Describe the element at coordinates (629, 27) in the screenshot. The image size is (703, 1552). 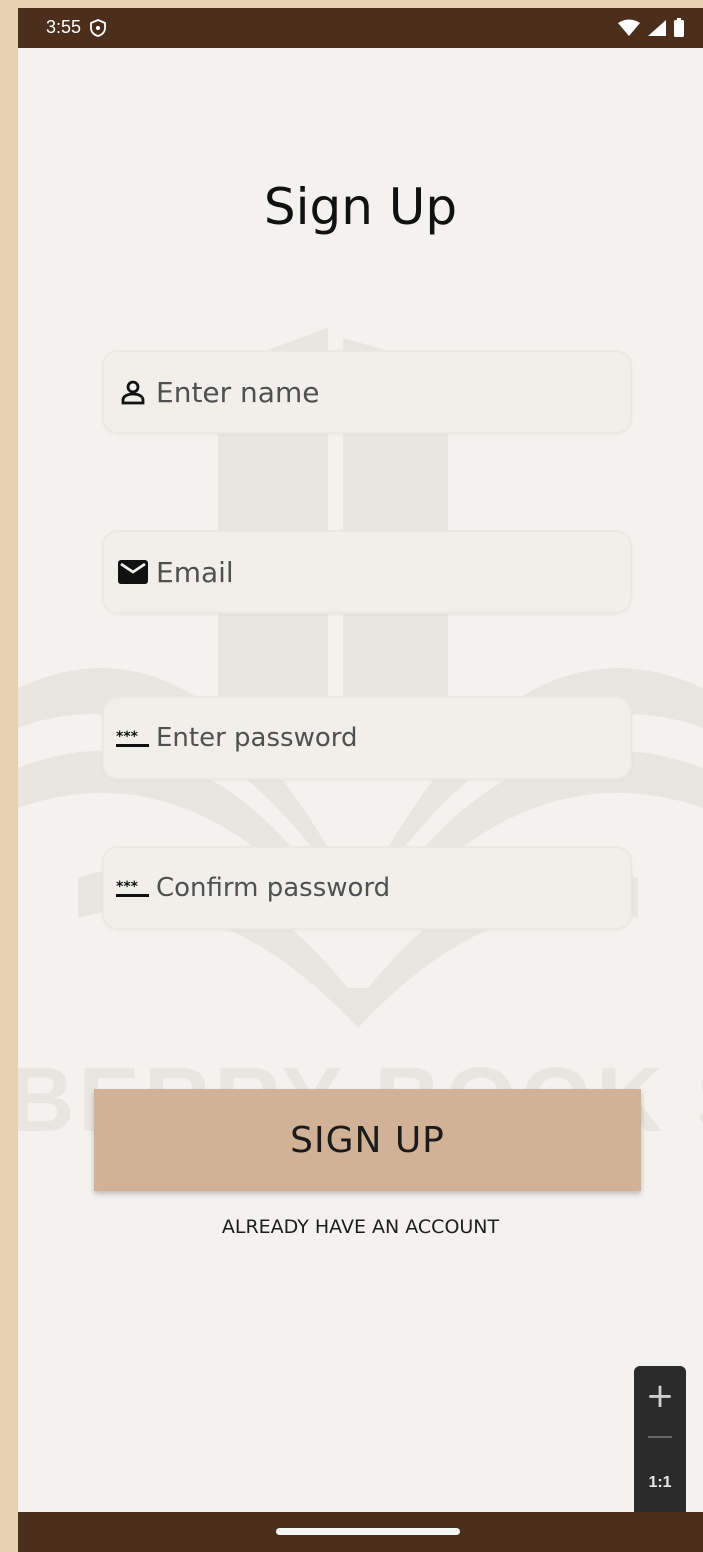
I see `wifi-icon` at that location.